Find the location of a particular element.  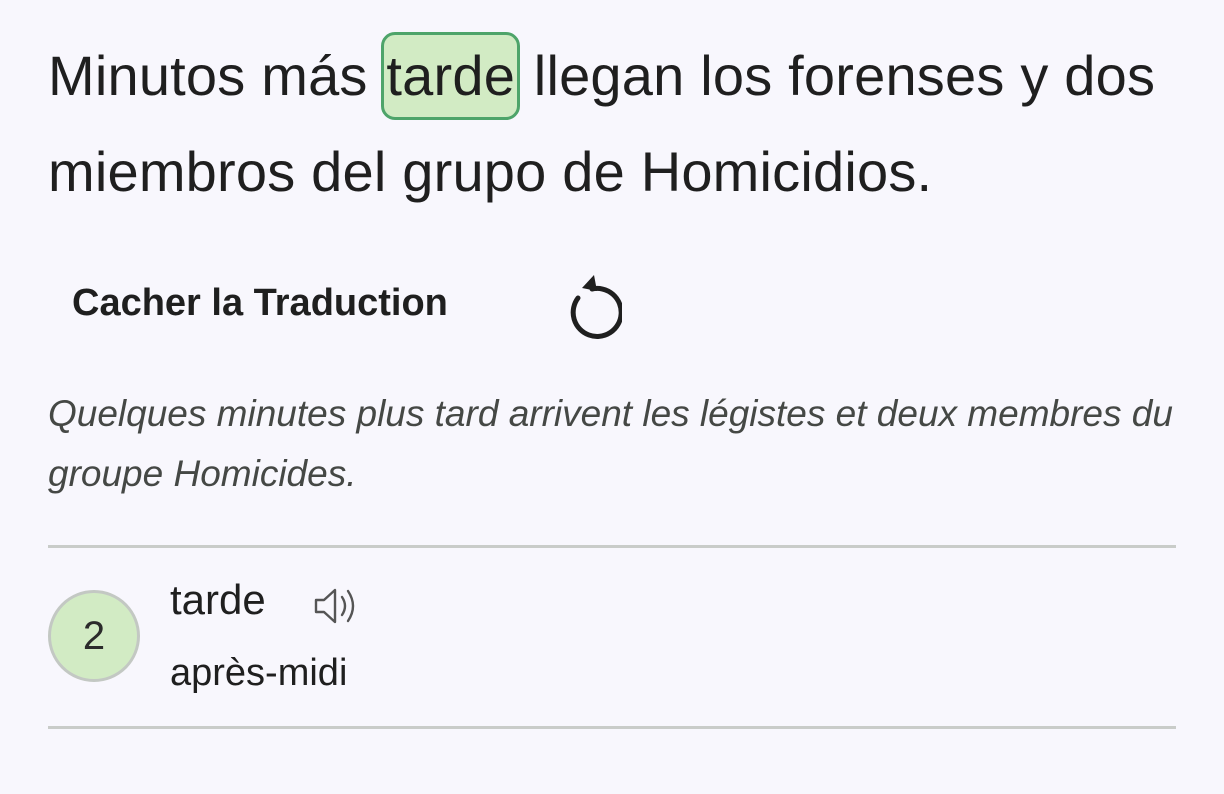

sentence-text-before: Minutos más is located at coordinates (216, 75).